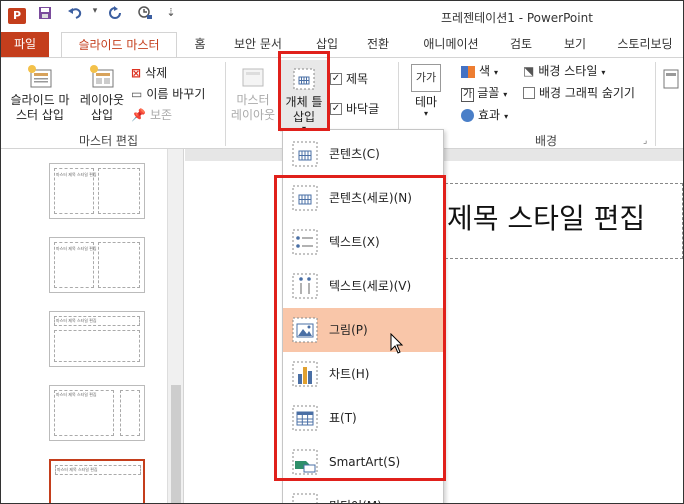 This screenshot has width=684, height=504. I want to click on theme-icon: 가가, so click(426, 78).